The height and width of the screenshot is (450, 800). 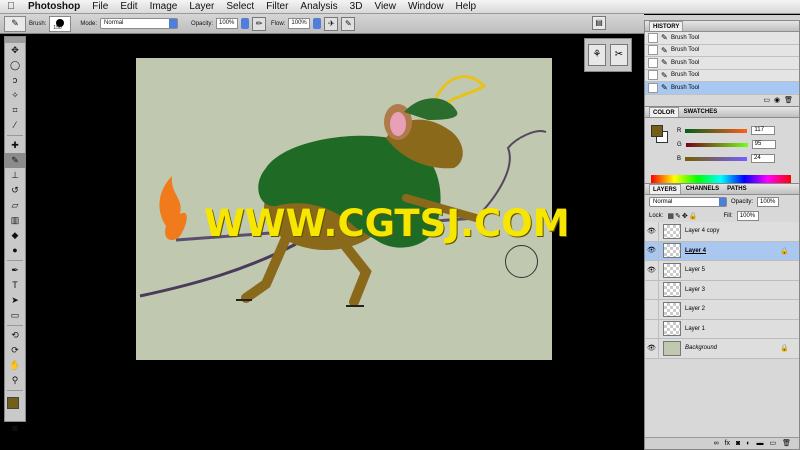 I want to click on type-tool-icon: T, so click(x=15, y=285).